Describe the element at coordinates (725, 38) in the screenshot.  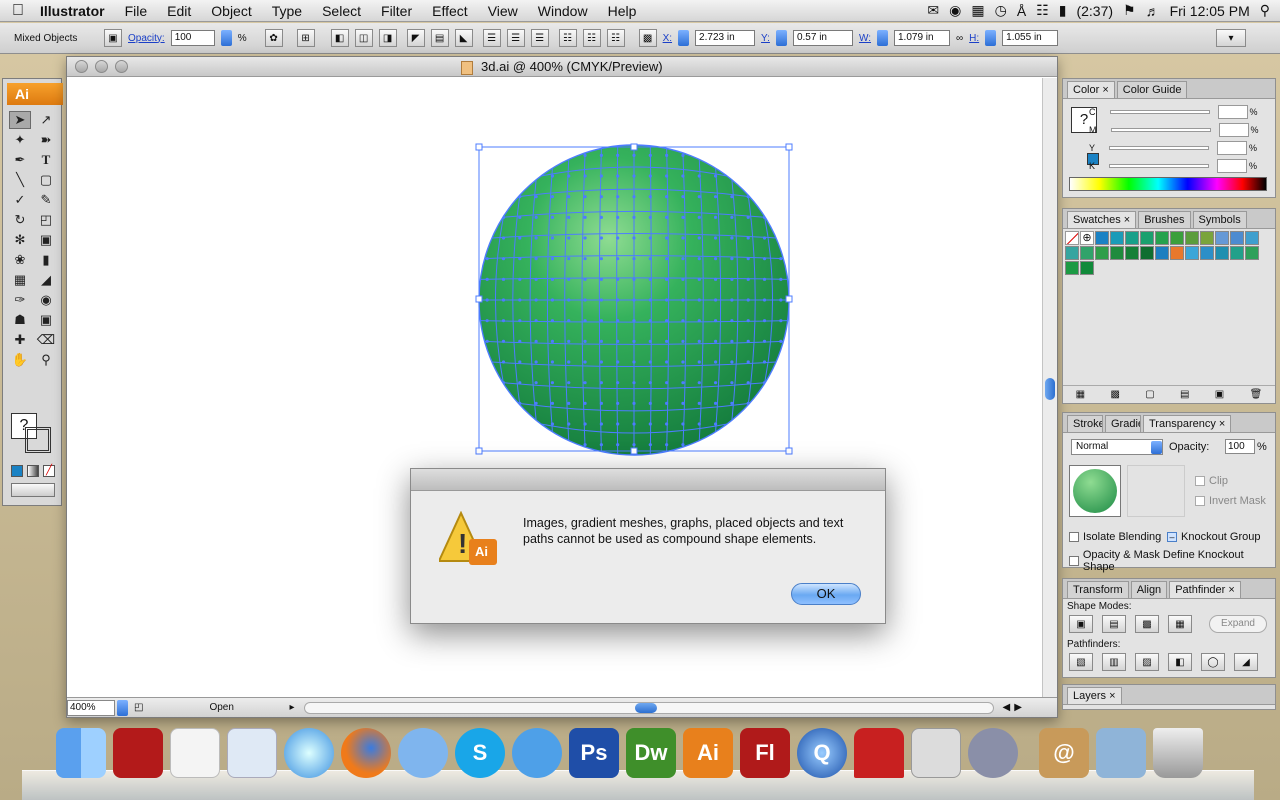
I see `x-field: 2.723 in` at that location.